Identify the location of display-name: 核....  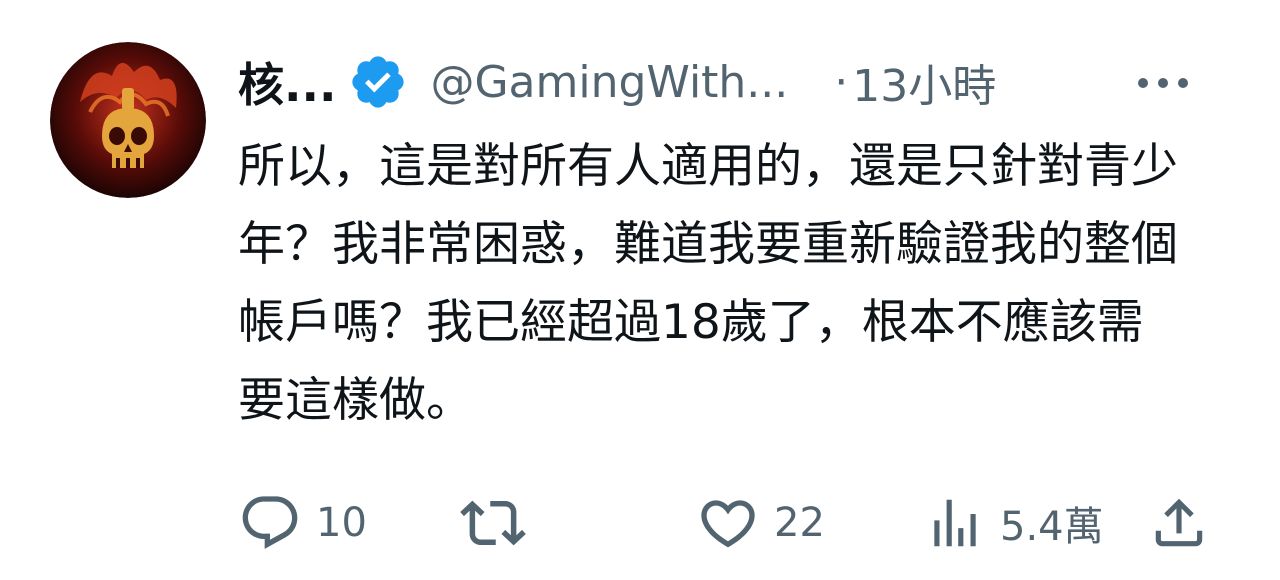
(287, 82).